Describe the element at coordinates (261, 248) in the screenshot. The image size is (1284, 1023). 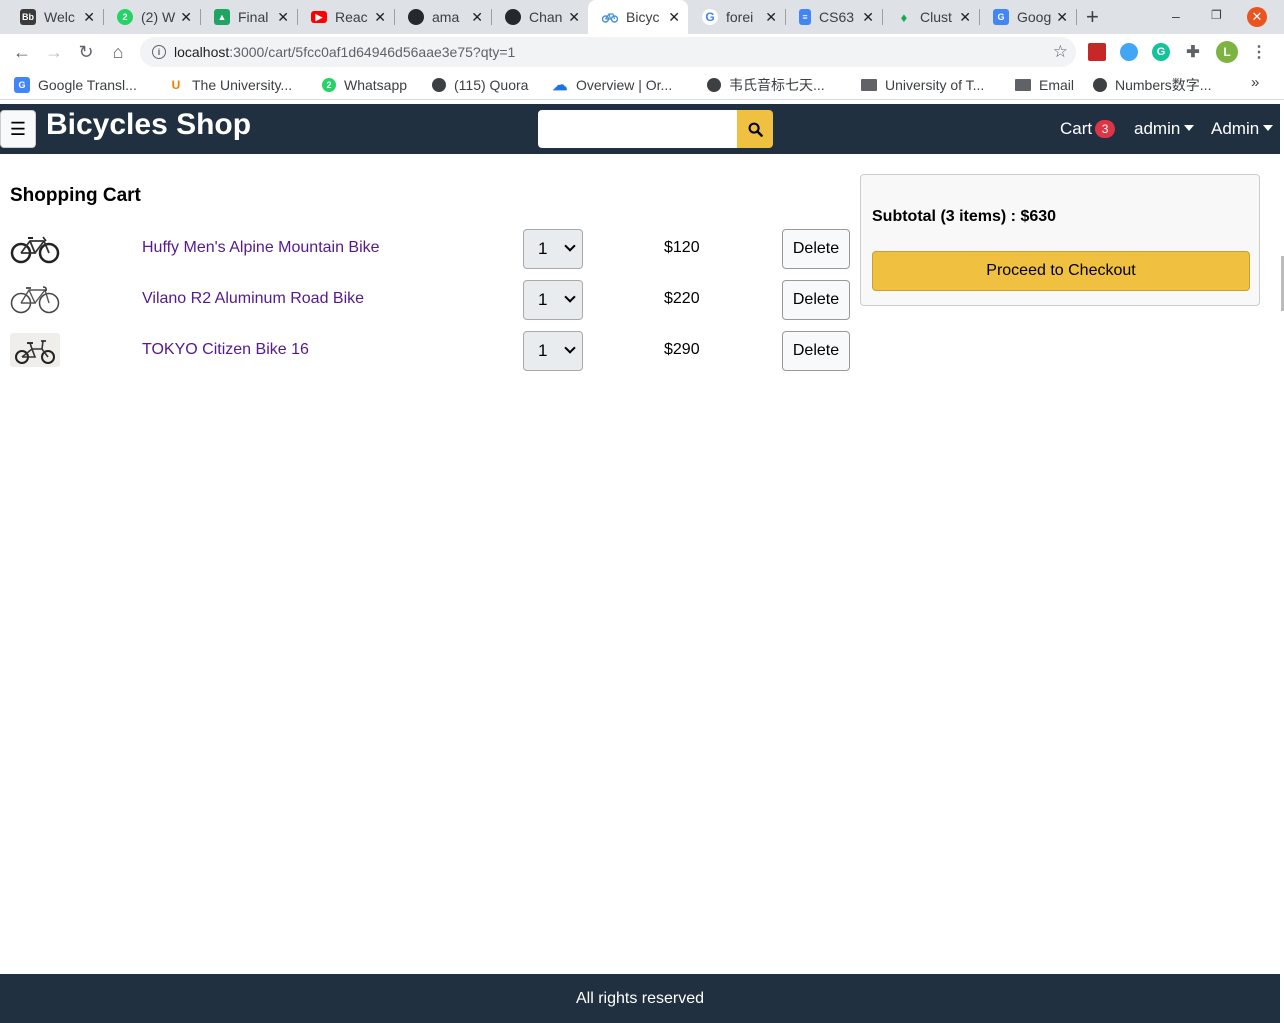
I see `product-link: Huffy Men's Alpine Mountain Bike` at that location.